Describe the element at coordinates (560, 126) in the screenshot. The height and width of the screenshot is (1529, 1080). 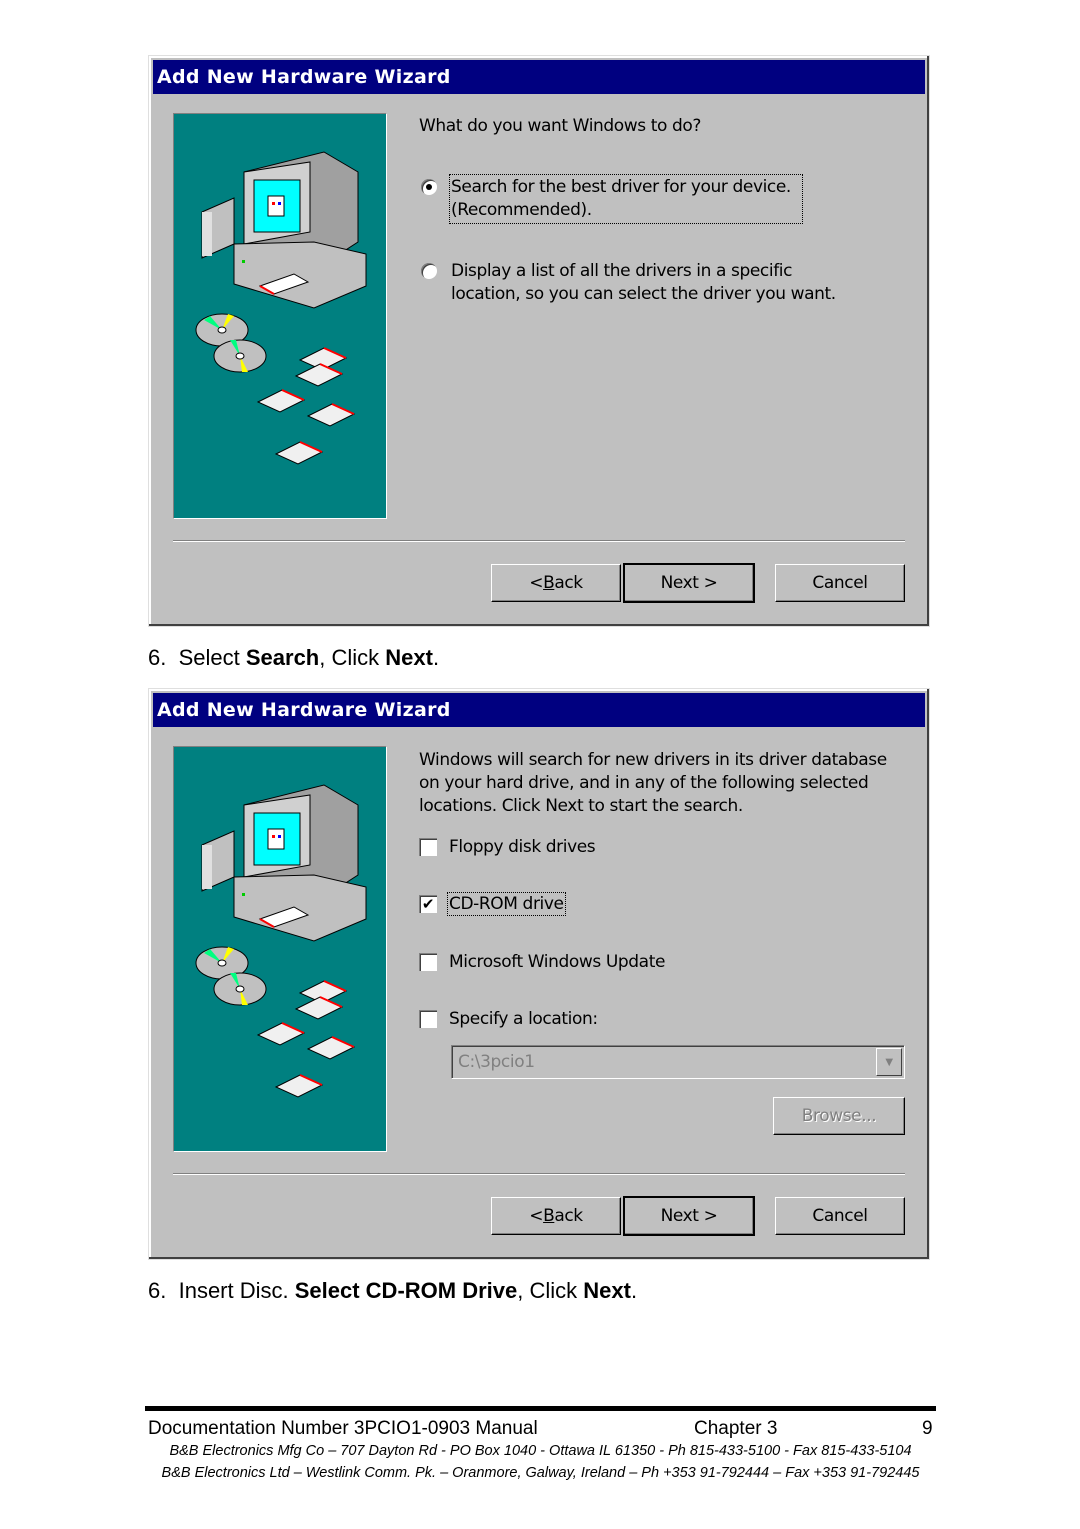
I see `wizard-prompt: What do you want Windows to do?` at that location.